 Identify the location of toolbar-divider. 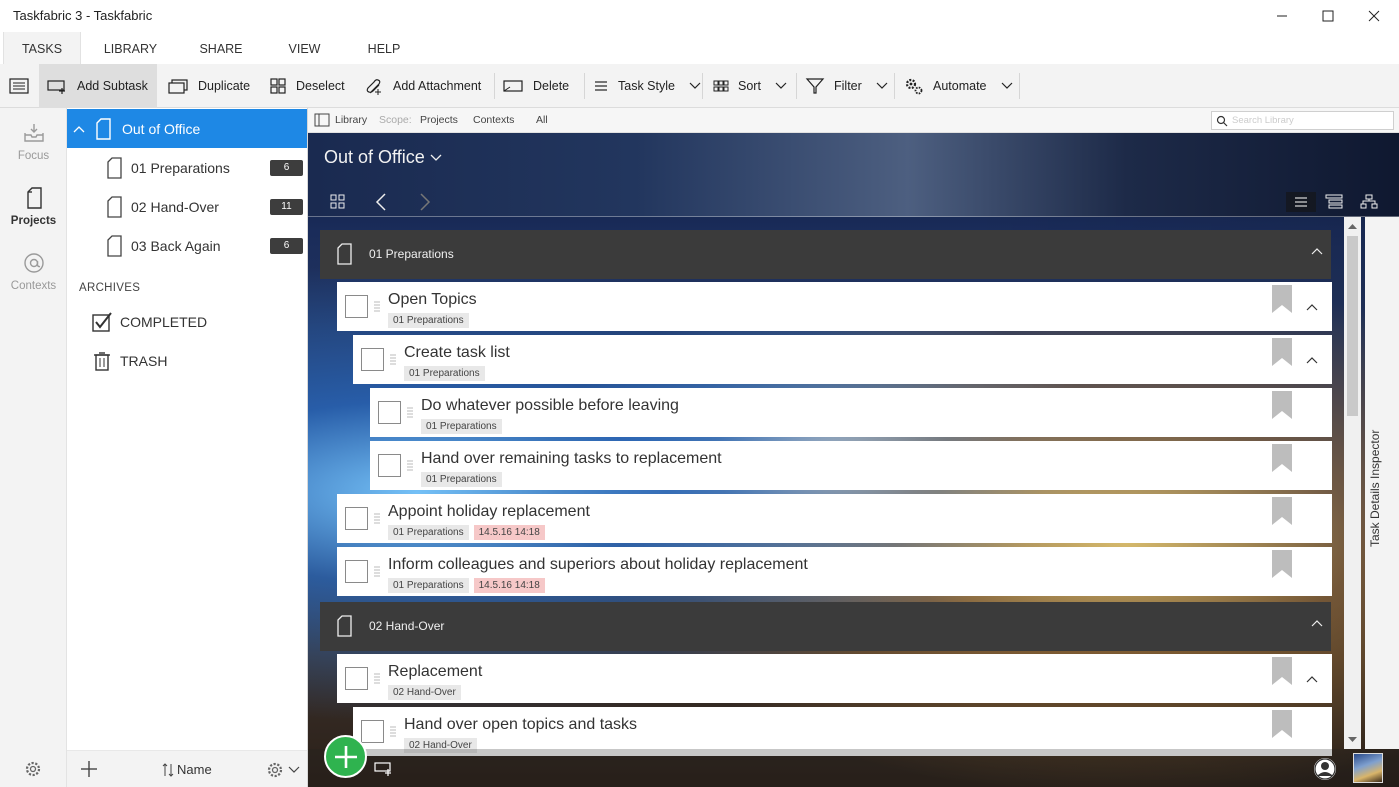
(1019, 86).